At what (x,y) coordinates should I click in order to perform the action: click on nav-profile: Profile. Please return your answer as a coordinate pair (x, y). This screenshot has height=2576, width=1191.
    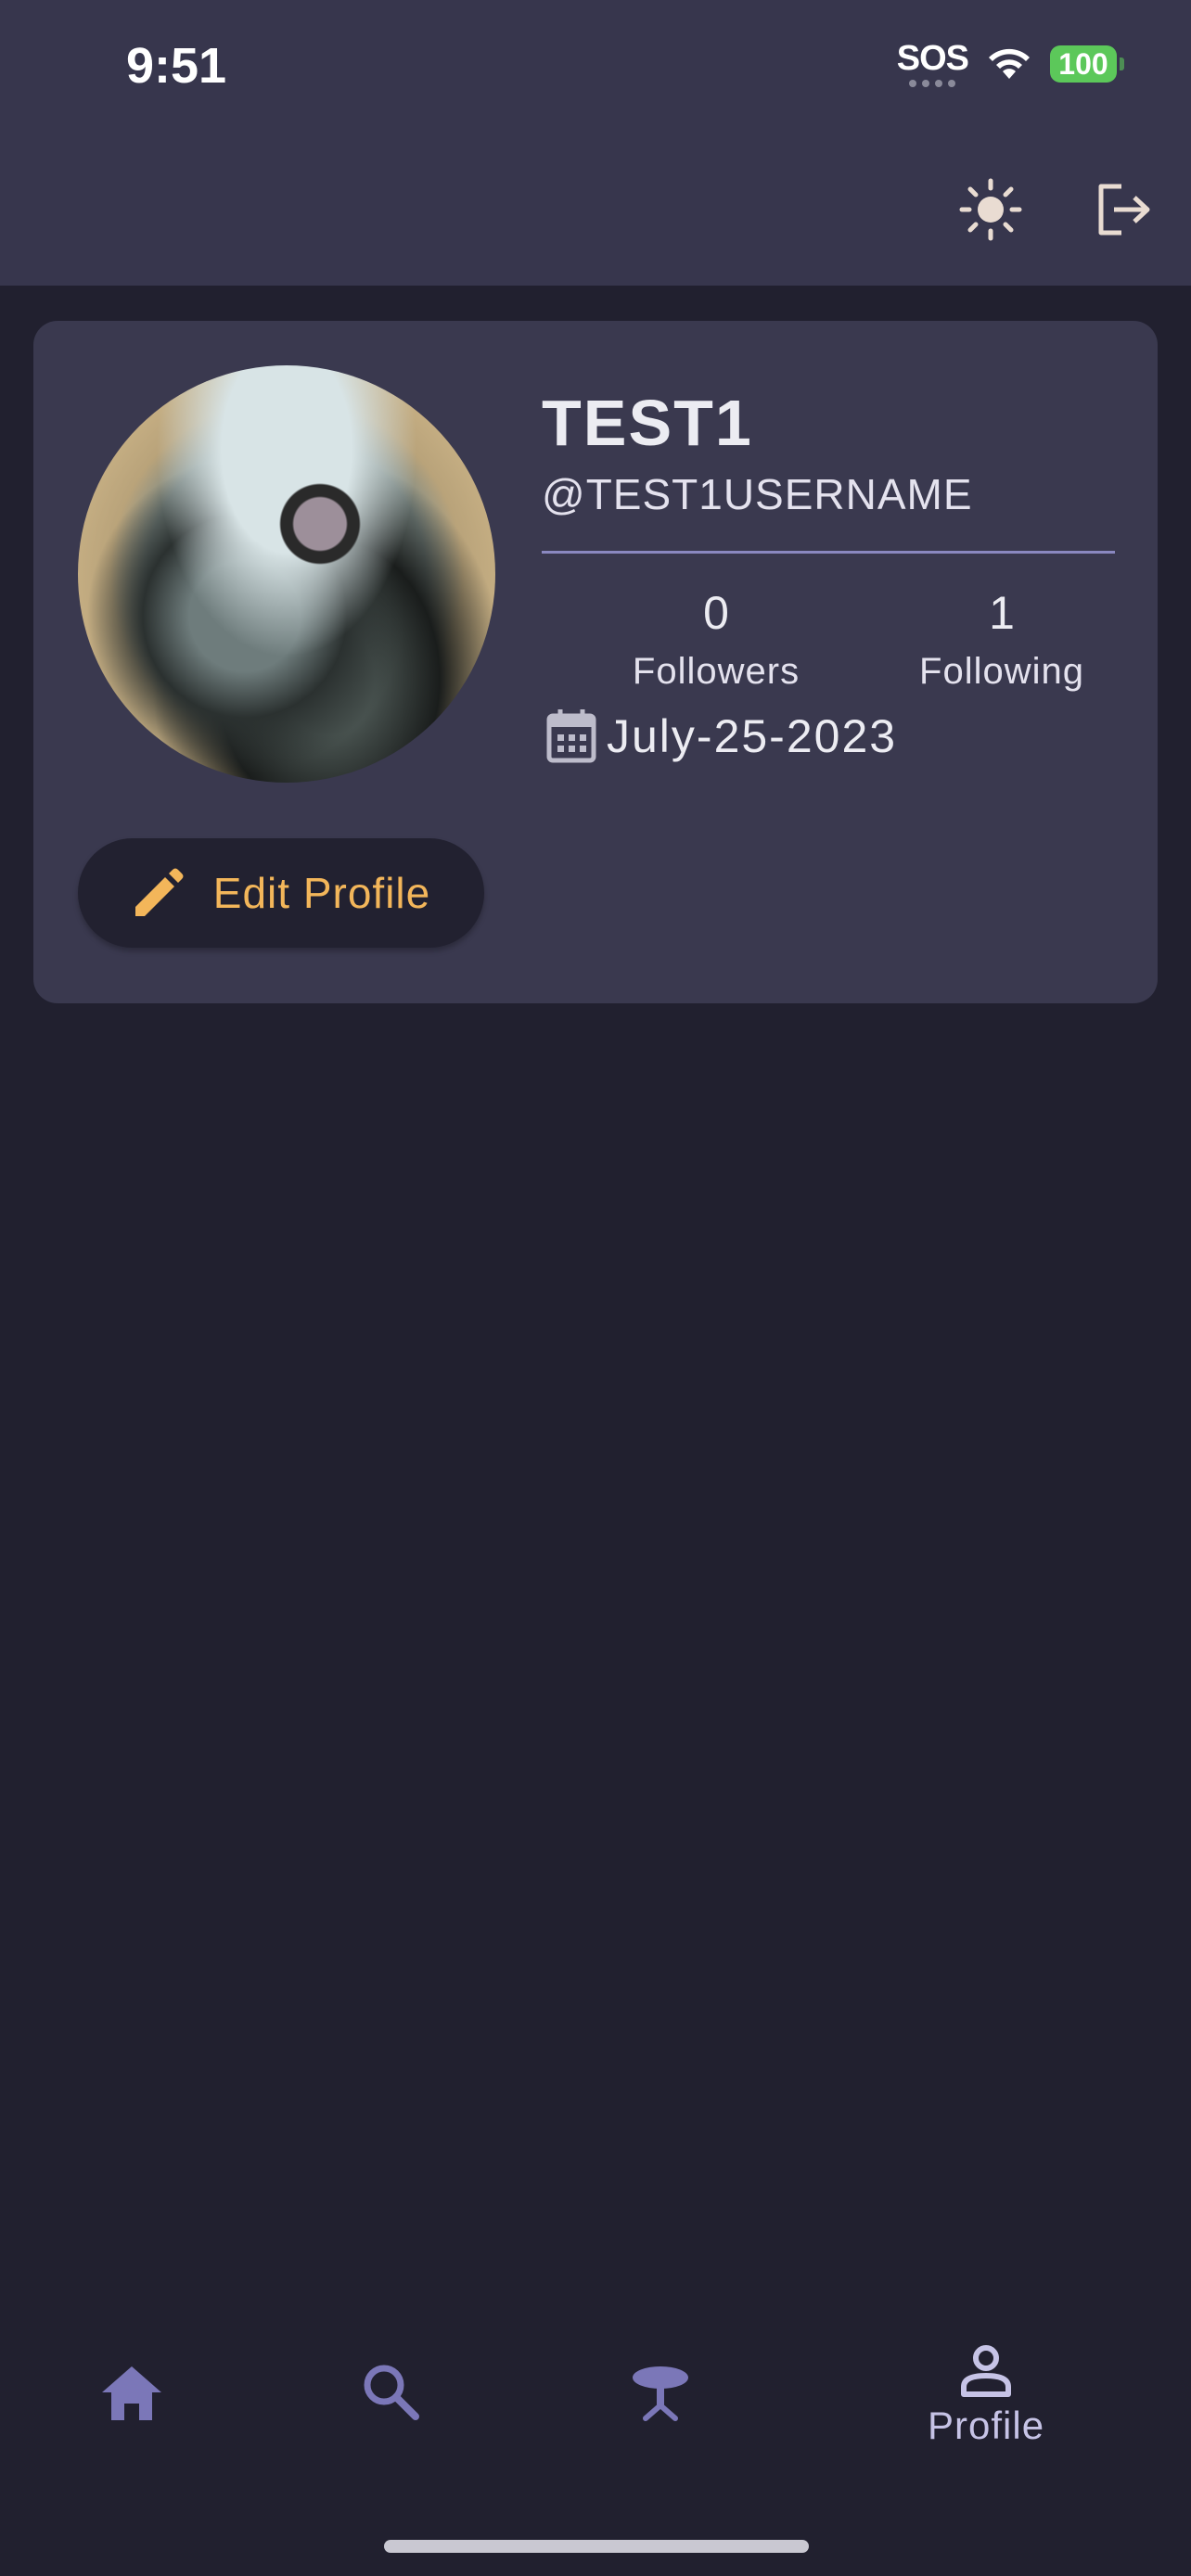
    Looking at the image, I should click on (986, 2395).